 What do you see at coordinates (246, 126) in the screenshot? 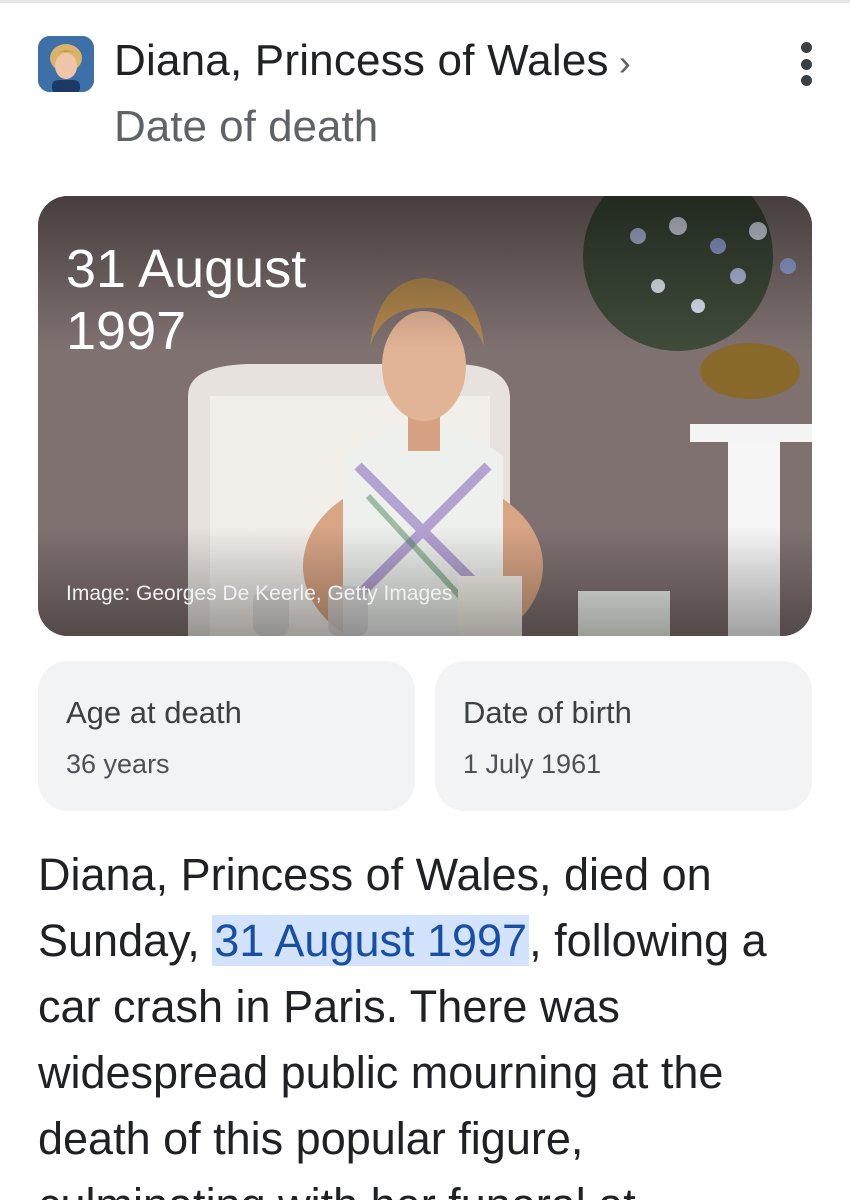
I see `attribute-title: Date of death` at bounding box center [246, 126].